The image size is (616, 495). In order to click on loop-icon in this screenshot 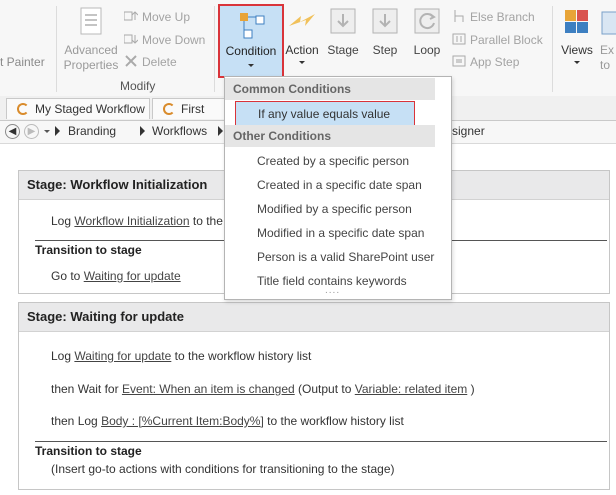, I will do `click(427, 21)`.